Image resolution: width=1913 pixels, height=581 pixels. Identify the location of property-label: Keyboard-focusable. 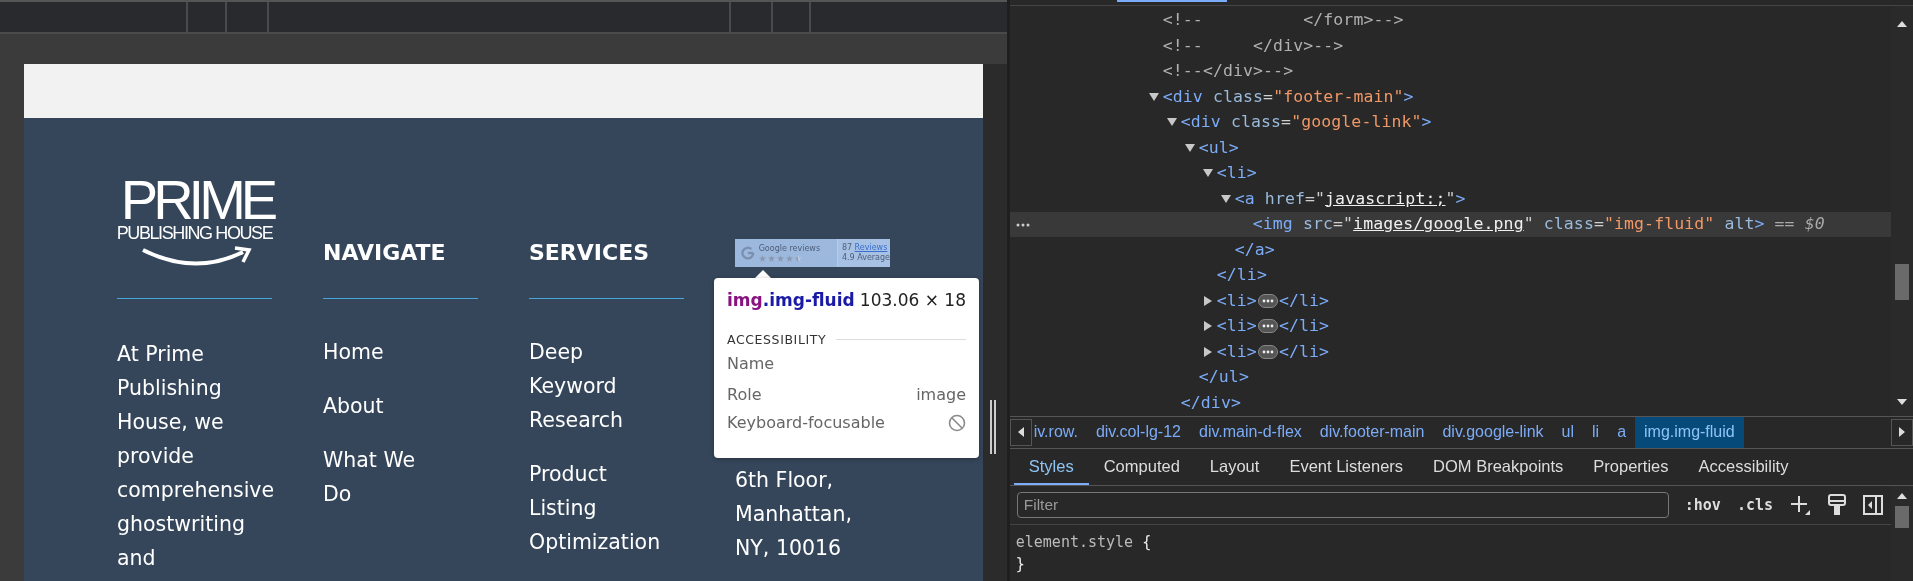
(806, 422).